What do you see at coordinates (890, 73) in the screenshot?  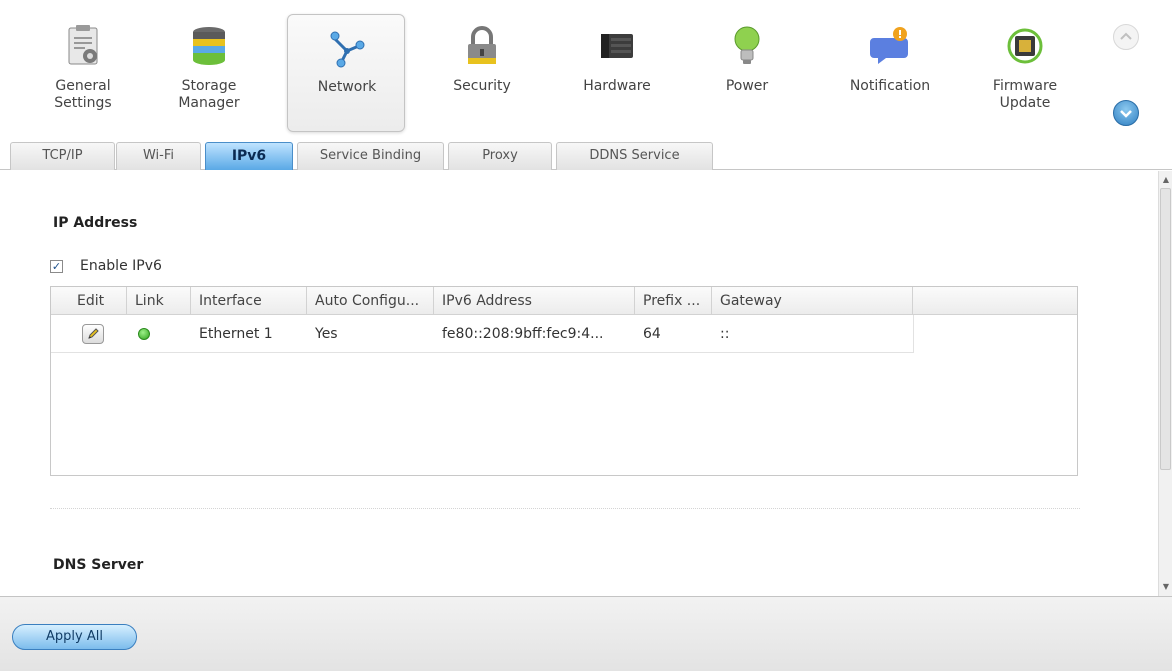 I see `toolbar-item-notification: Notification` at bounding box center [890, 73].